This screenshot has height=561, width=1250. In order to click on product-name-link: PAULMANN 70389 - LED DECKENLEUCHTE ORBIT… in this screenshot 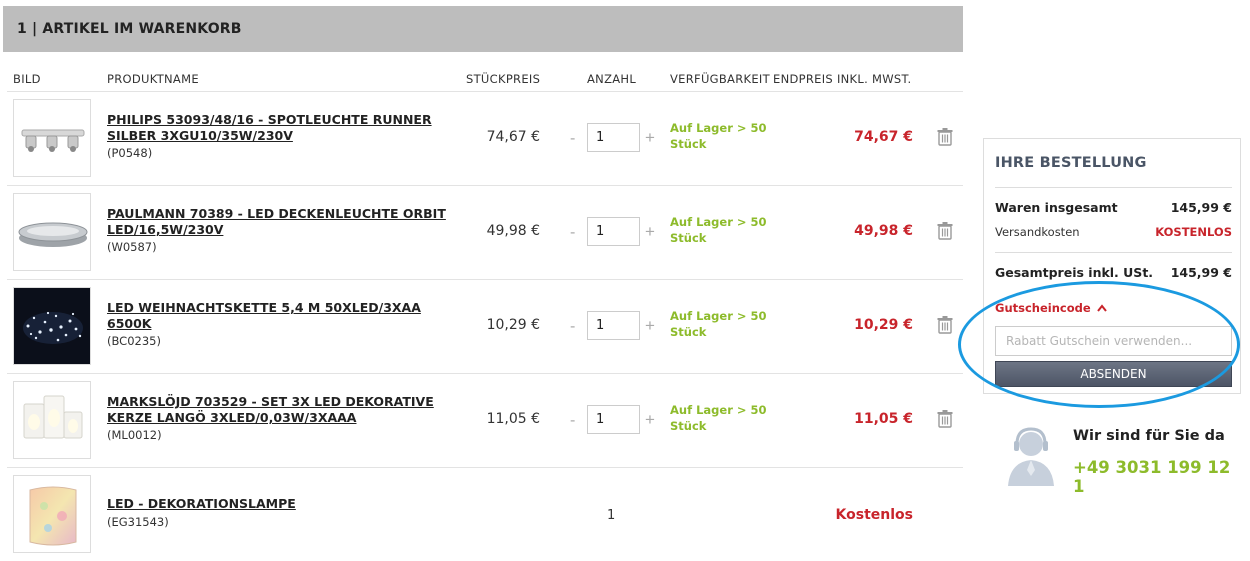, I will do `click(277, 222)`.